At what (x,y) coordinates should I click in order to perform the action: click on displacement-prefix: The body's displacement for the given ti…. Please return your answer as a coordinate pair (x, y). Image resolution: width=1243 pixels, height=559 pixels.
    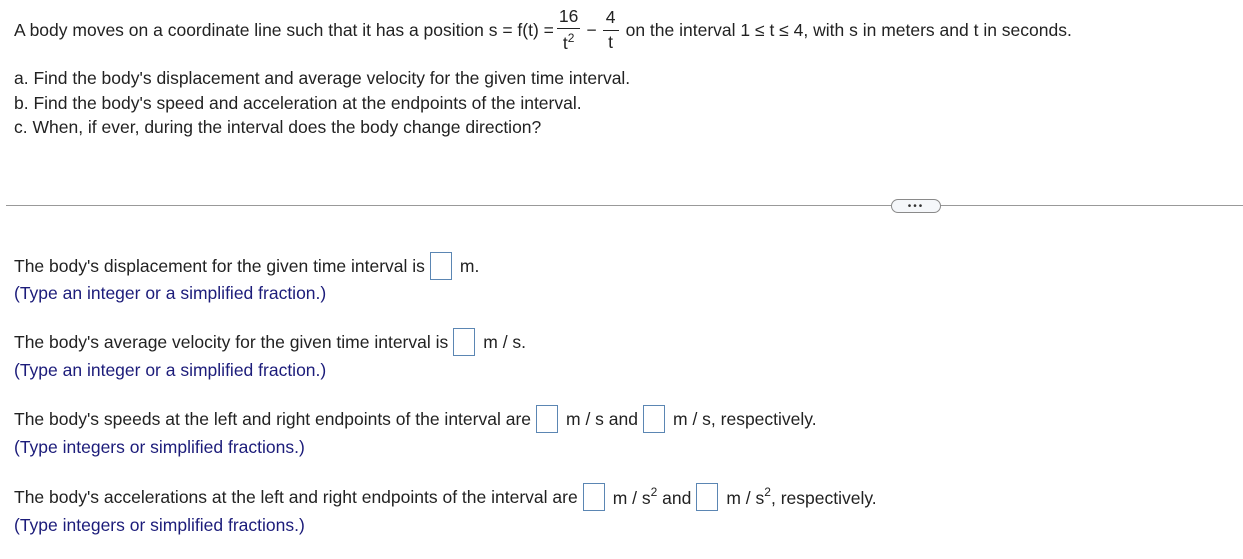
    Looking at the image, I should click on (219, 265).